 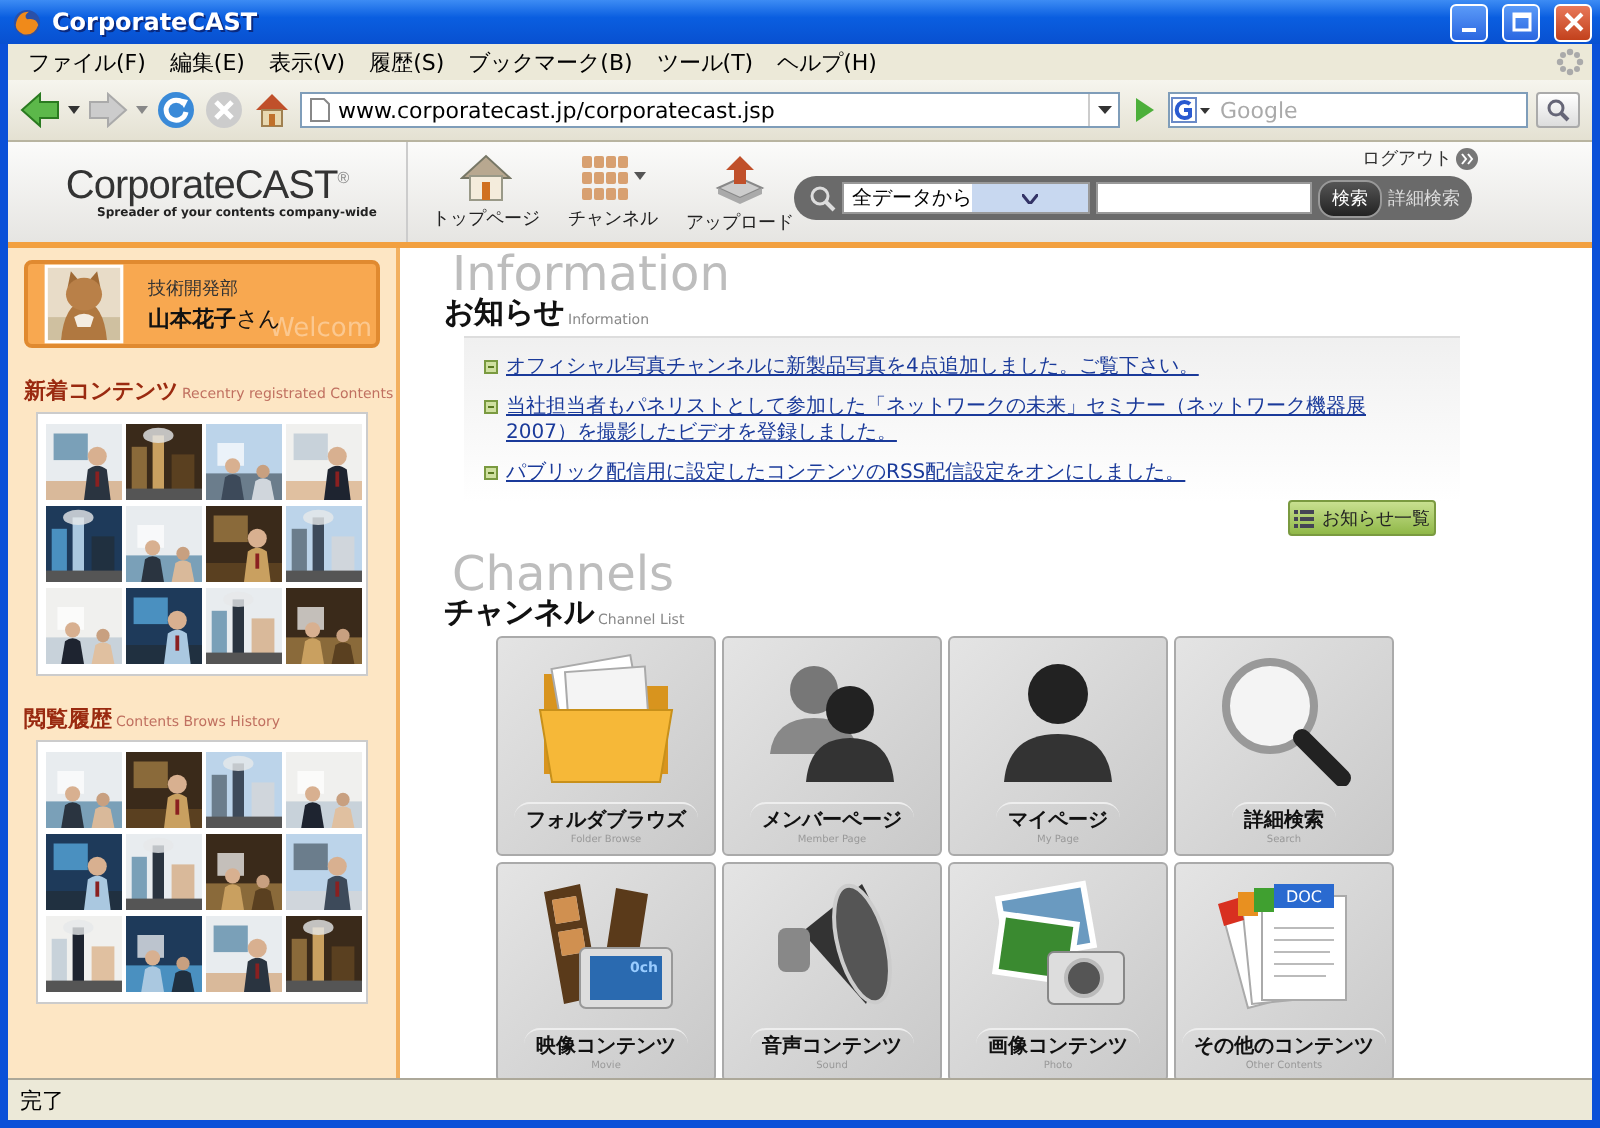 What do you see at coordinates (1204, 198) in the screenshot?
I see `search-input` at bounding box center [1204, 198].